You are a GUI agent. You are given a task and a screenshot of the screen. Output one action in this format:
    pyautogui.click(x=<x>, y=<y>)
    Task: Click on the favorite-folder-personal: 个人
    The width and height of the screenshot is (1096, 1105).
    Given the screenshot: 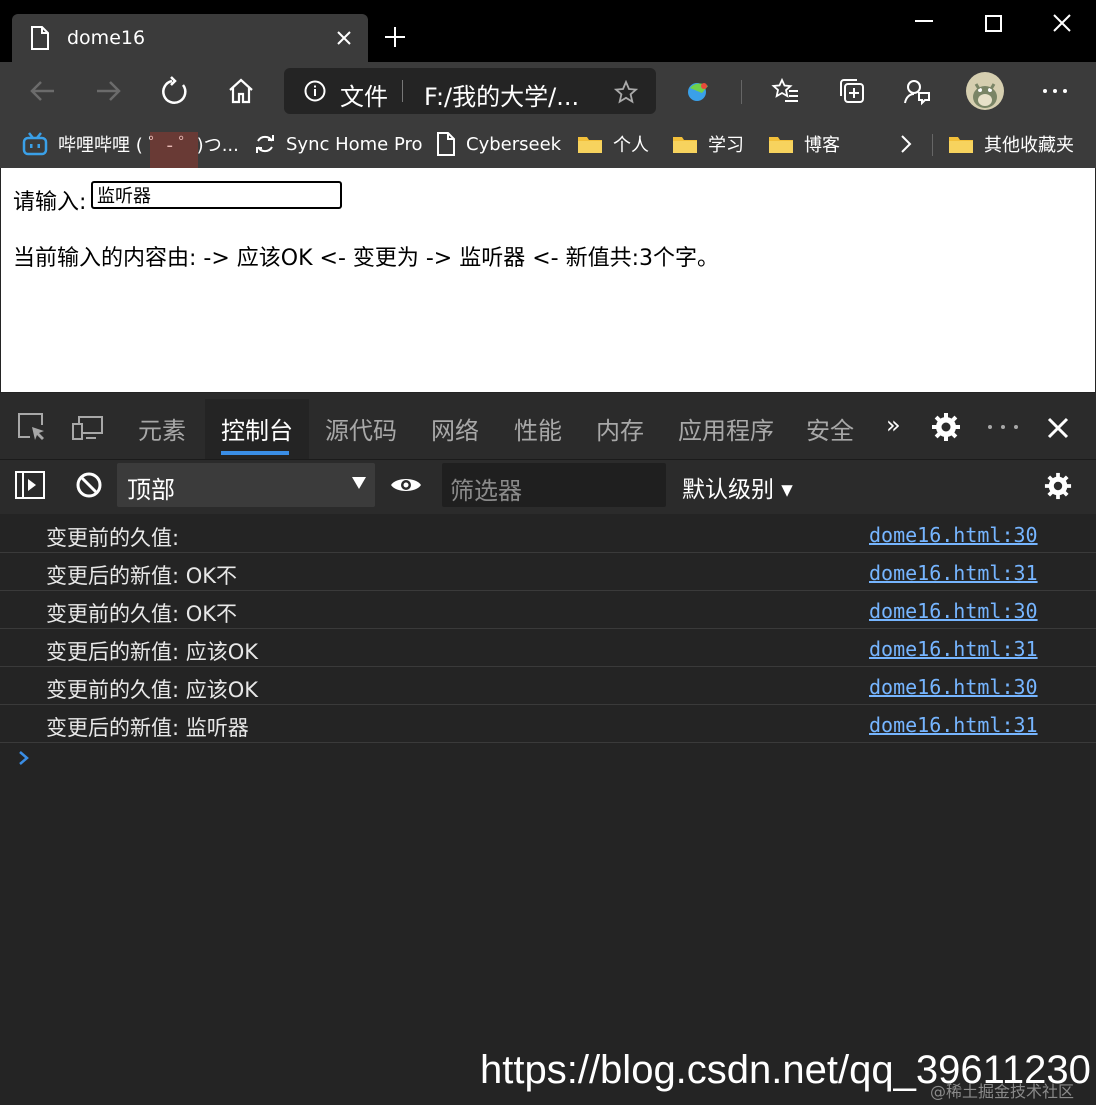 What is the action you would take?
    pyautogui.click(x=613, y=144)
    